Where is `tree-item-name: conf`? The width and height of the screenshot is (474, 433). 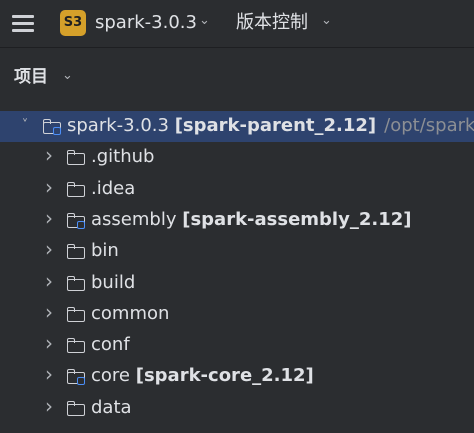
tree-item-name: conf is located at coordinates (110, 345).